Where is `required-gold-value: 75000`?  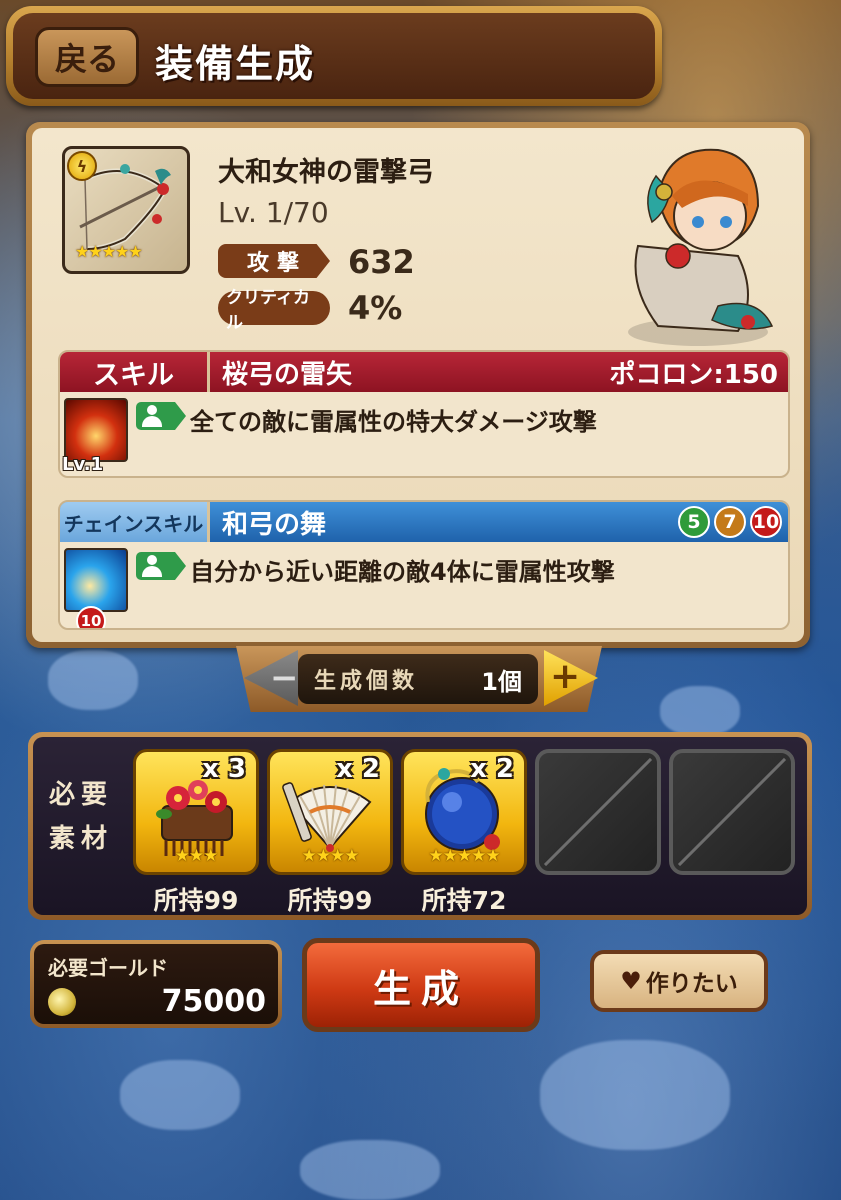 required-gold-value: 75000 is located at coordinates (213, 1001).